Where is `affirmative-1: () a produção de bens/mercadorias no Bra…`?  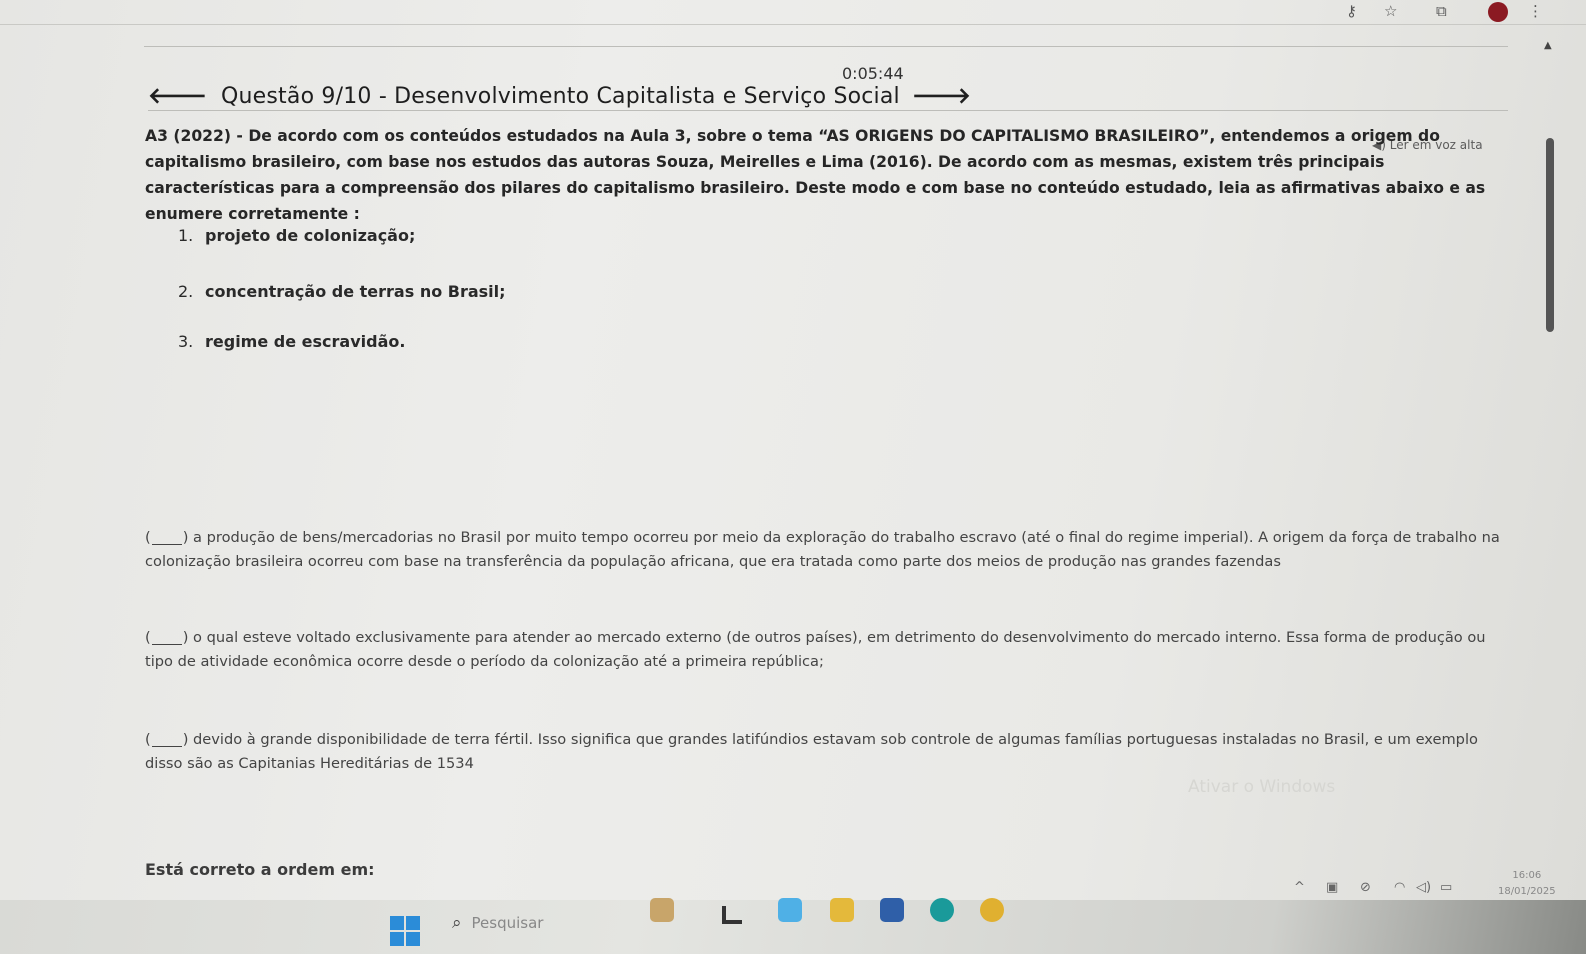
affirmative-1: () a produção de bens/mercadorias no Bra… is located at coordinates (822, 549).